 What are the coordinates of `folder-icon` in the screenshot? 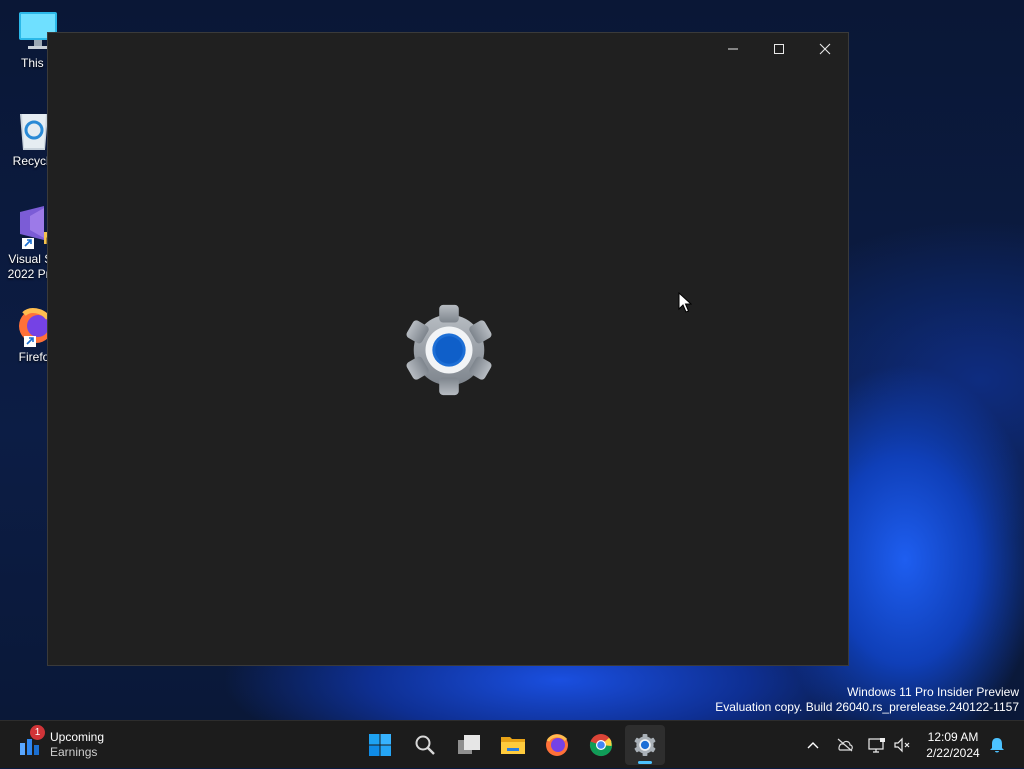 It's located at (513, 745).